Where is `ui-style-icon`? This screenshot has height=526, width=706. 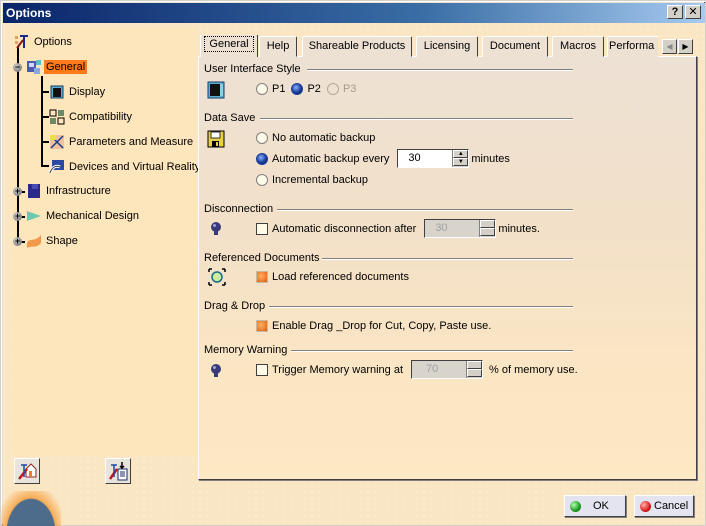 ui-style-icon is located at coordinates (216, 90).